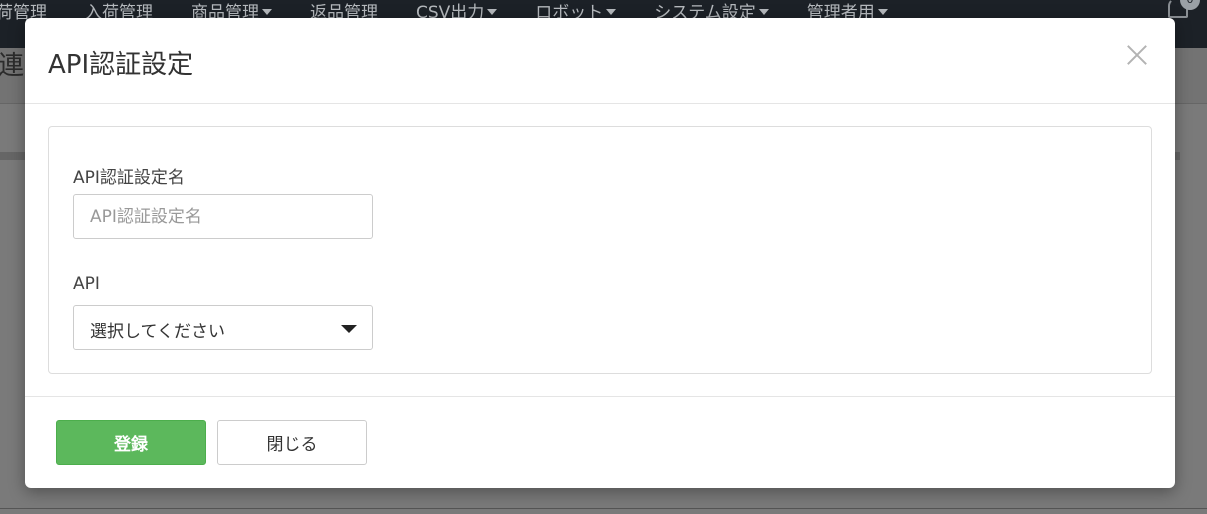  What do you see at coordinates (129, 178) in the screenshot?
I see `auth-name-label: API認証設定名` at bounding box center [129, 178].